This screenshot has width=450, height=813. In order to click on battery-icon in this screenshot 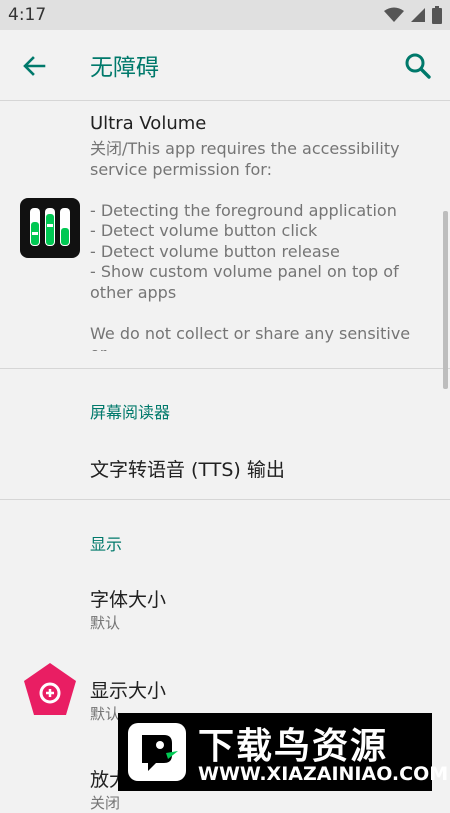, I will do `click(437, 15)`.